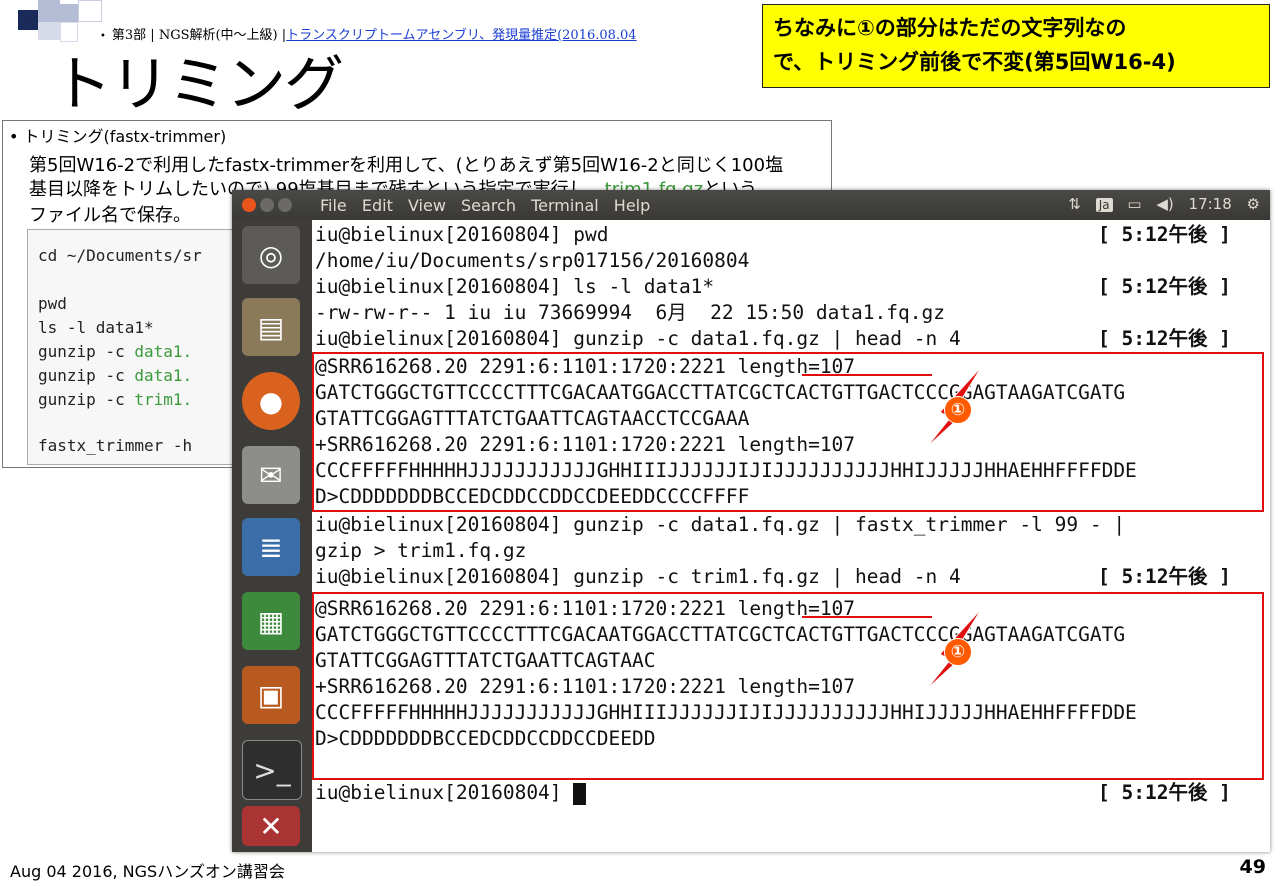  I want to click on code-line: ls -l data1*, so click(96, 327).